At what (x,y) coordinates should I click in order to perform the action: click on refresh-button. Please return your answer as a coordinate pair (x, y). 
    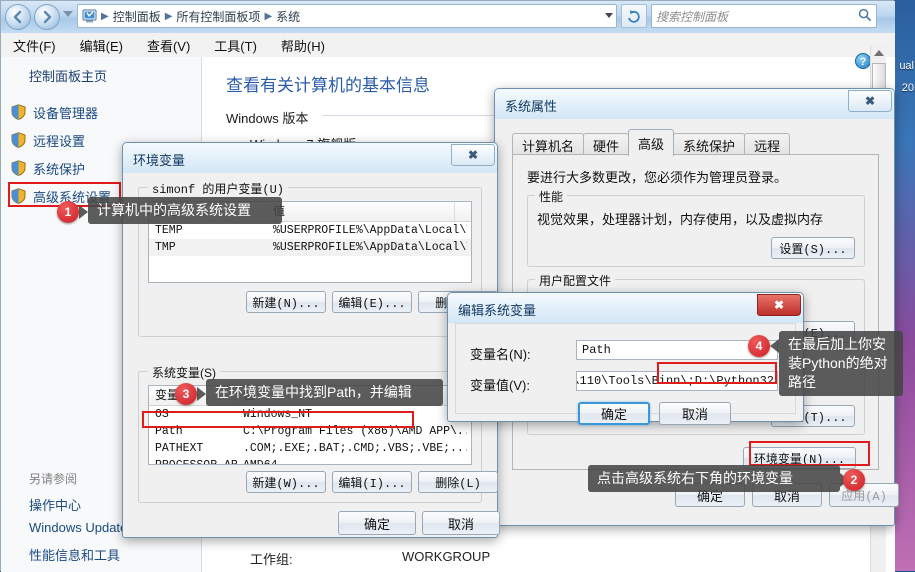
    Looking at the image, I should click on (634, 16).